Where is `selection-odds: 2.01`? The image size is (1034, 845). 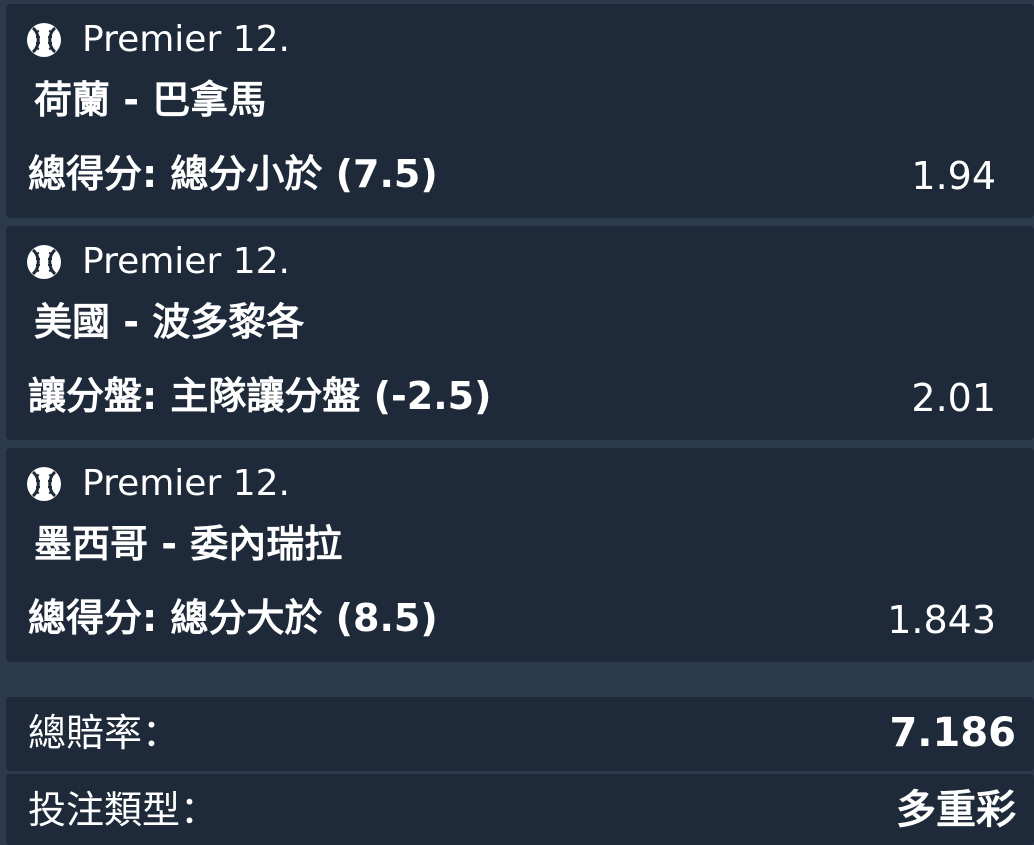 selection-odds: 2.01 is located at coordinates (953, 398).